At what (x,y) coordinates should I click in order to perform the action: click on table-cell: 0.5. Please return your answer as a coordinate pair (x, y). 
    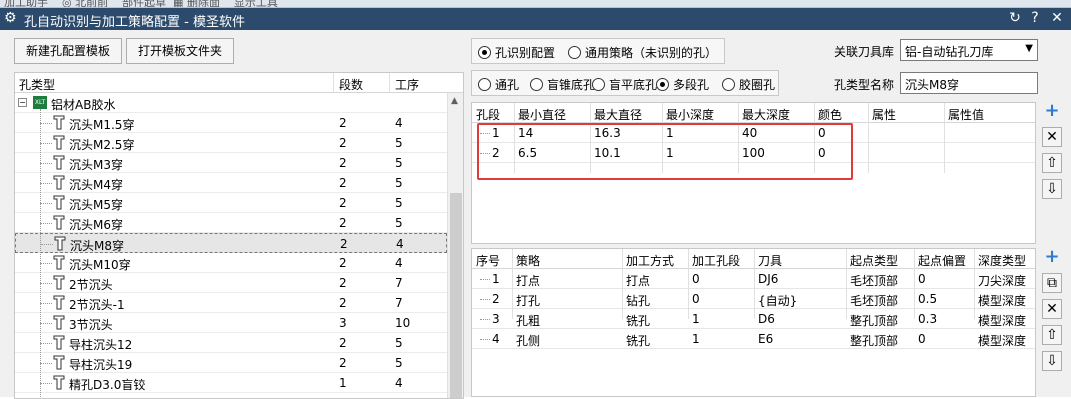
    Looking at the image, I should click on (927, 299).